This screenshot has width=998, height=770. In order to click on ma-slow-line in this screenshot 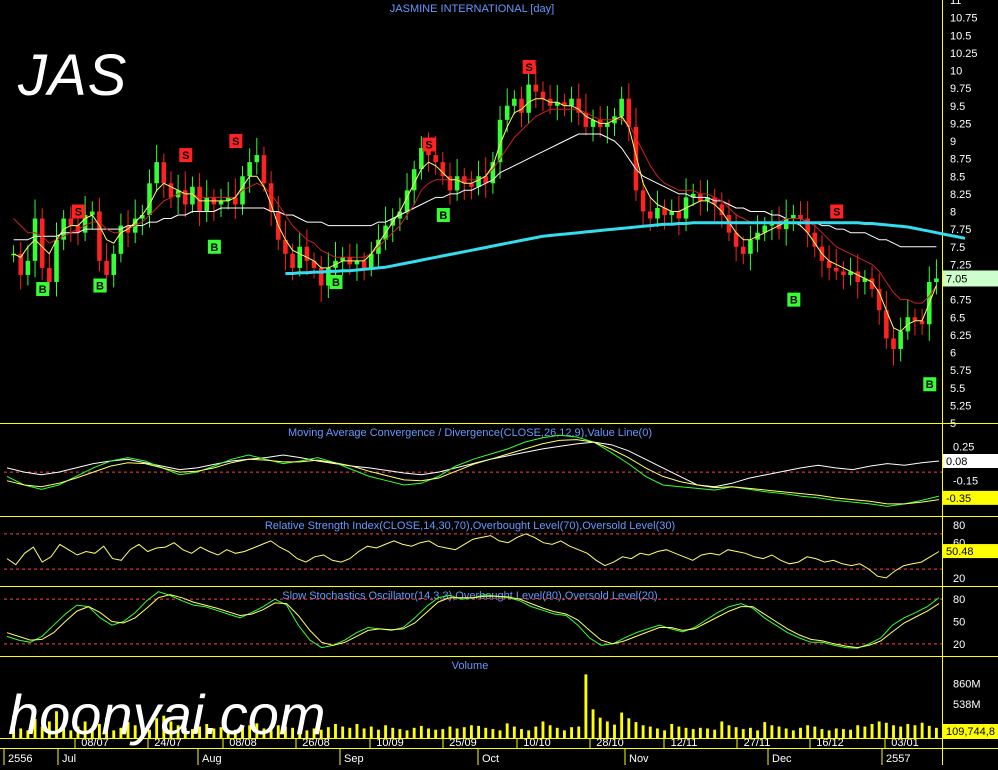, I will do `click(475, 190)`.